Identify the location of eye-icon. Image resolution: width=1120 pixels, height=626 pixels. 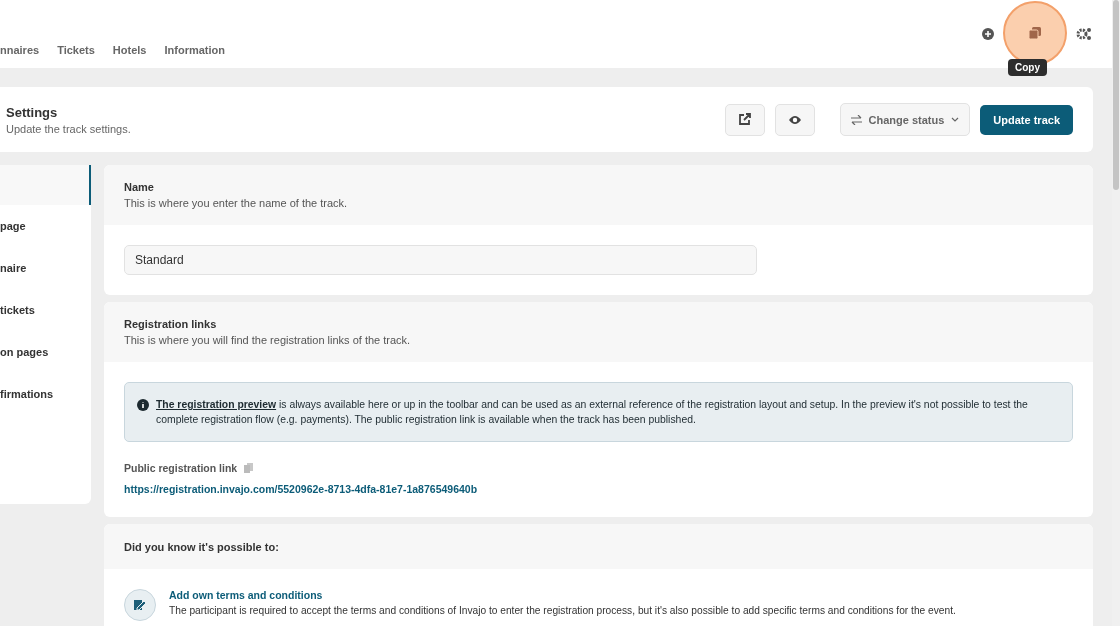
(794, 119).